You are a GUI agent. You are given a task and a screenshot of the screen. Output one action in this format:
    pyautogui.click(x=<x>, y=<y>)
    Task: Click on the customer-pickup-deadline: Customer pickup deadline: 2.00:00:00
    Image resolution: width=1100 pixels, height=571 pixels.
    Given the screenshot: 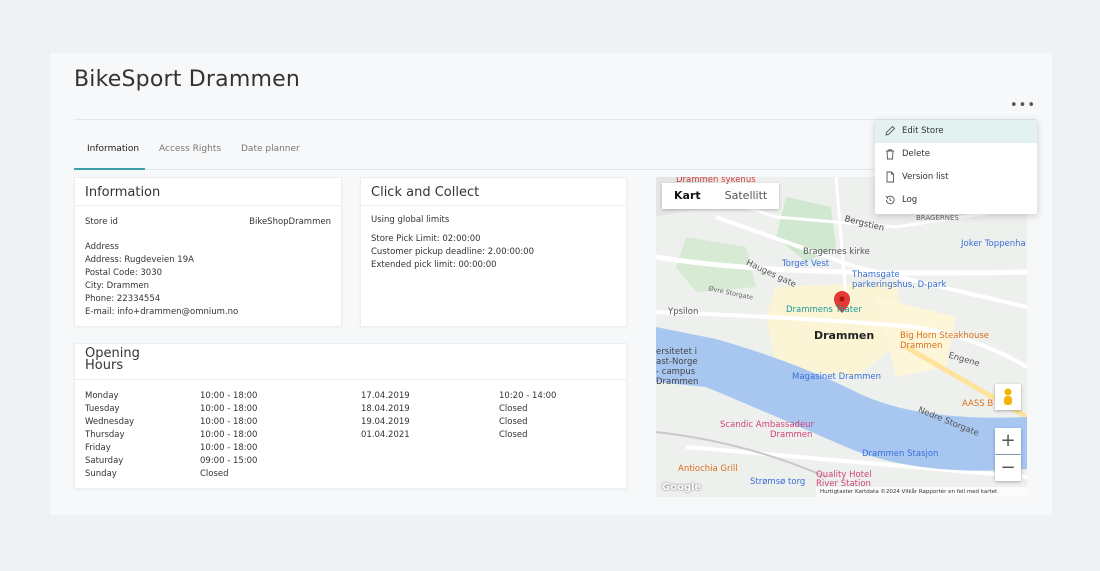 What is the action you would take?
    pyautogui.click(x=452, y=252)
    